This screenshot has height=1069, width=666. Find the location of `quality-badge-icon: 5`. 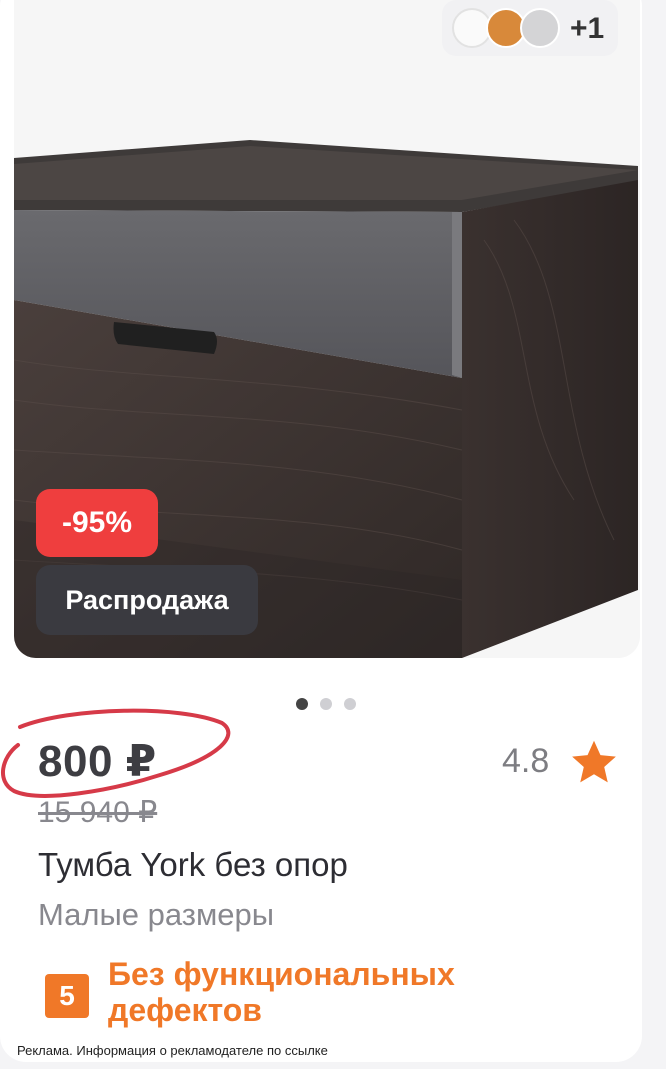

quality-badge-icon: 5 is located at coordinates (67, 996).